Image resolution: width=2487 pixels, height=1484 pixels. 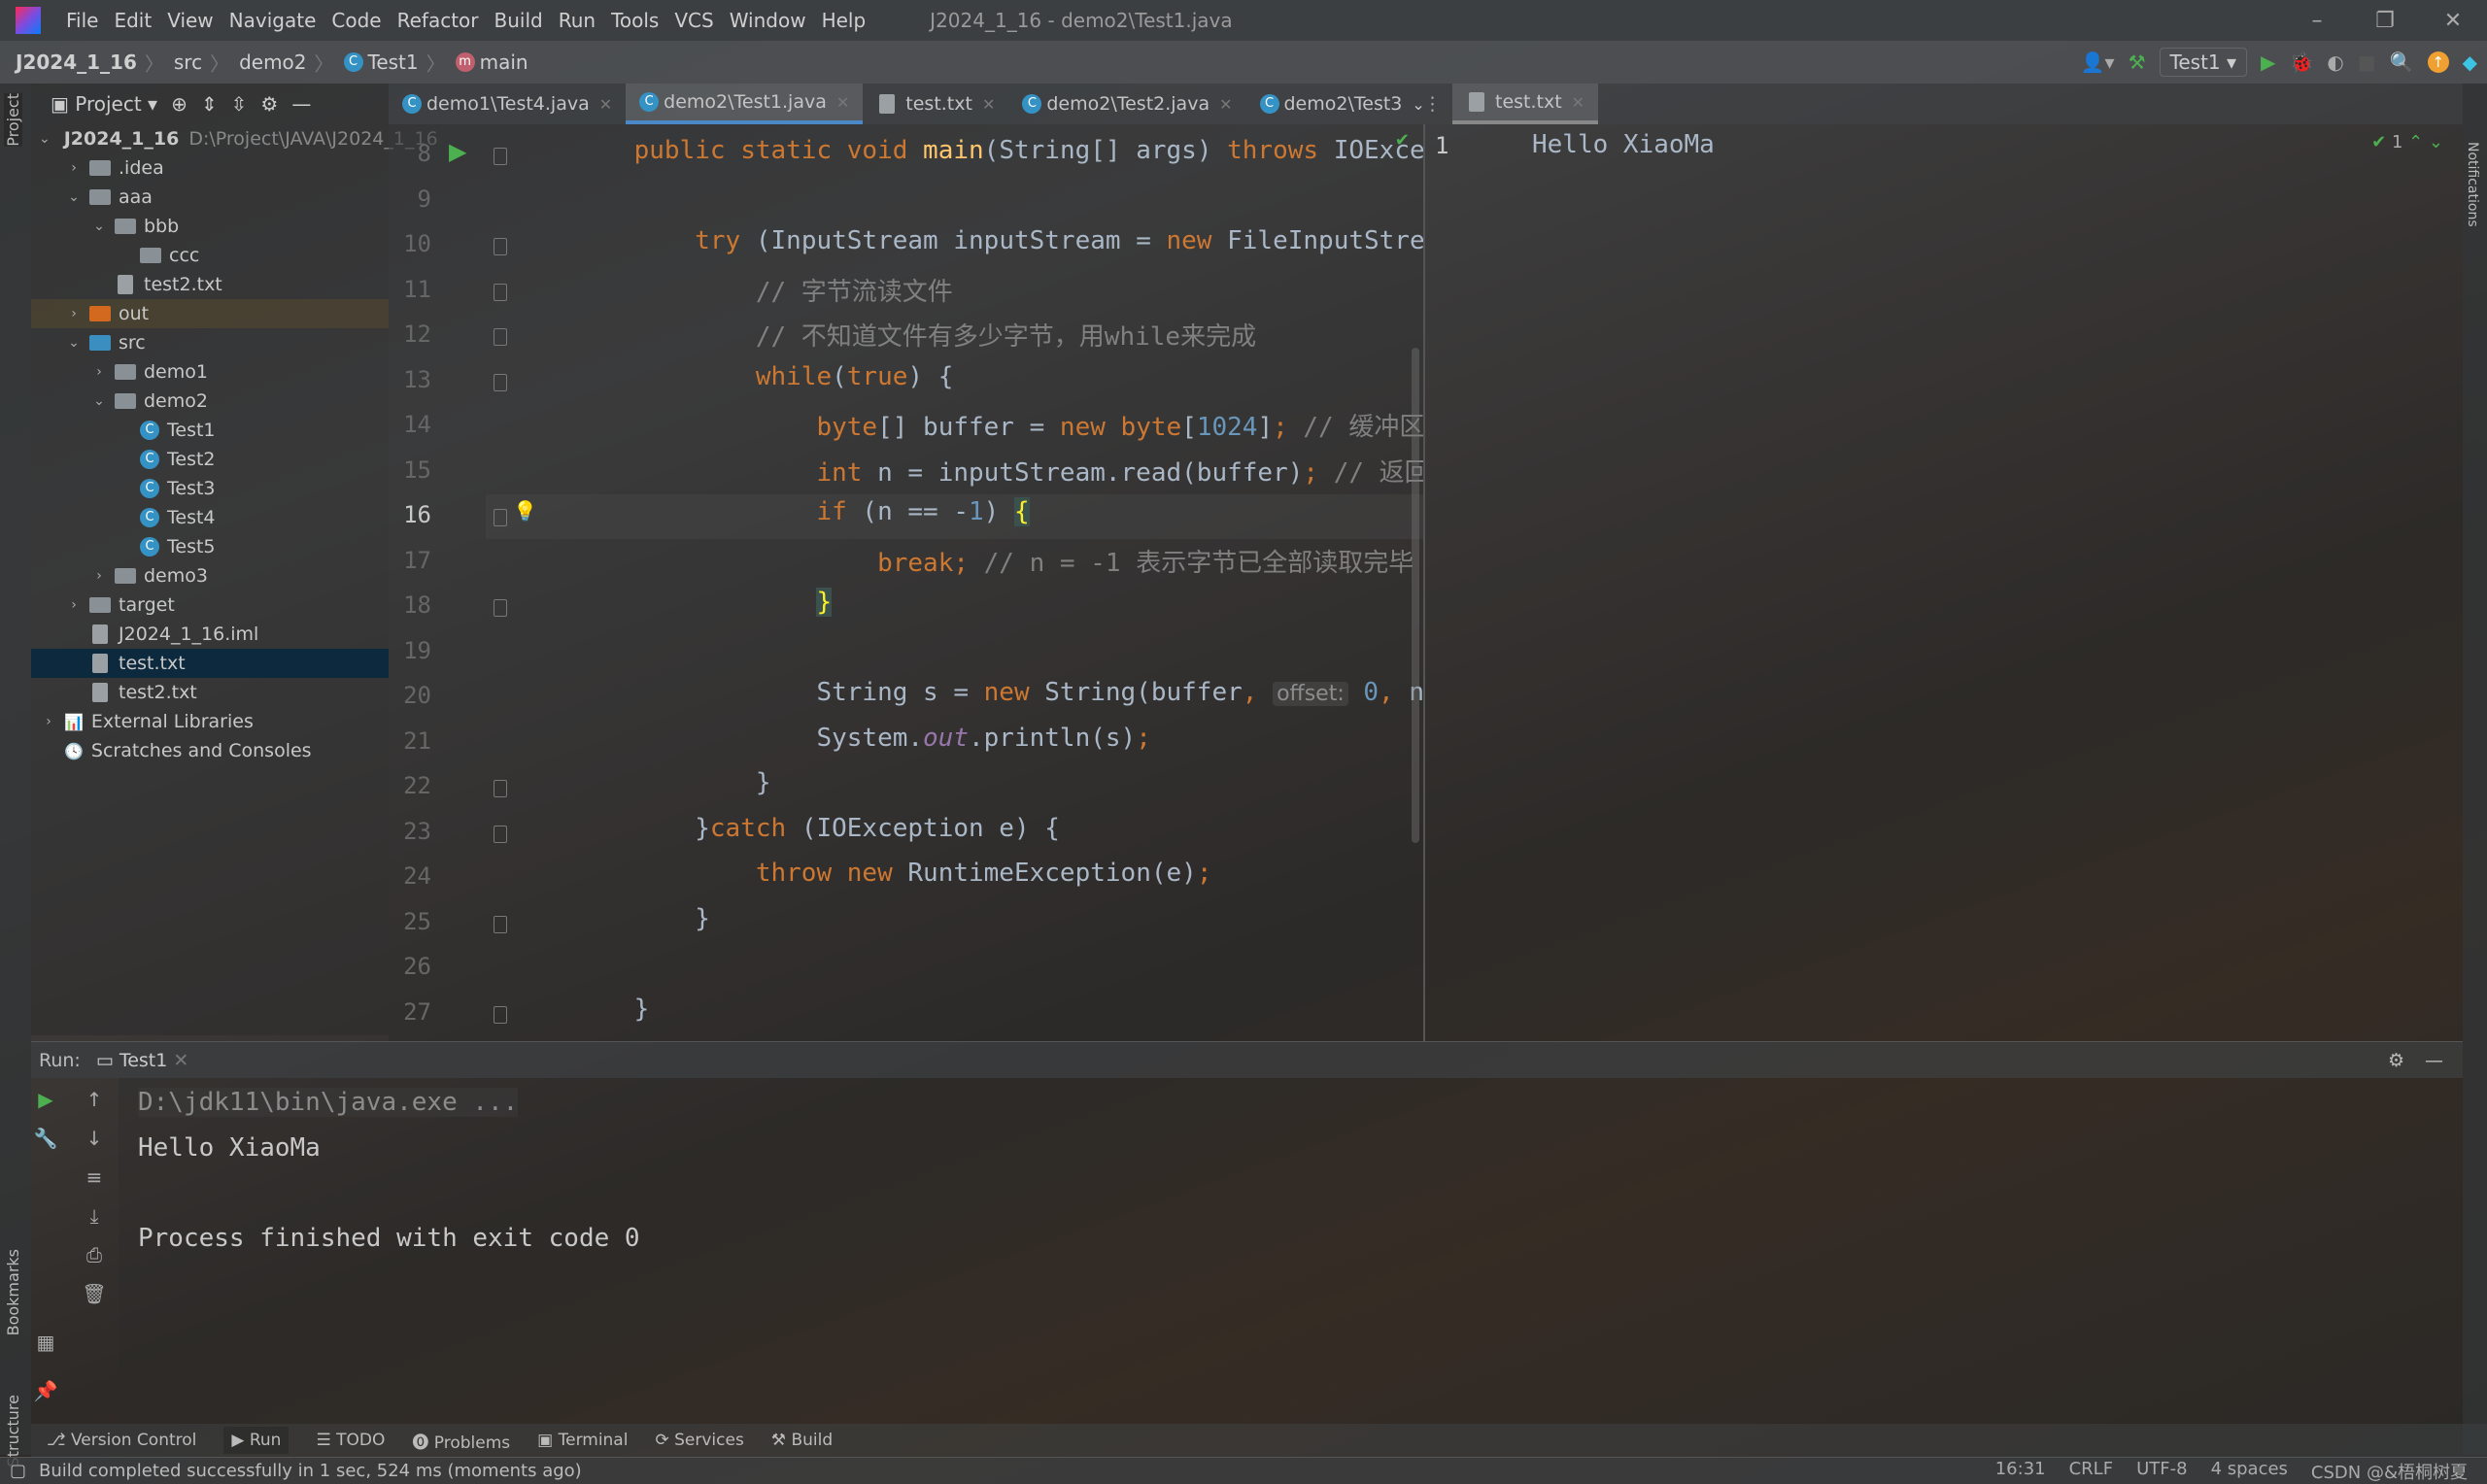 I want to click on menu-tools: Tools, so click(x=635, y=20).